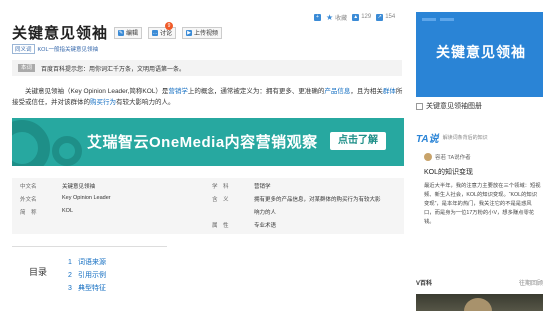 Image resolution: width=554 pixels, height=311 pixels. Describe the element at coordinates (366, 91) in the screenshot. I see `summary-text: ，且为相关` at that location.